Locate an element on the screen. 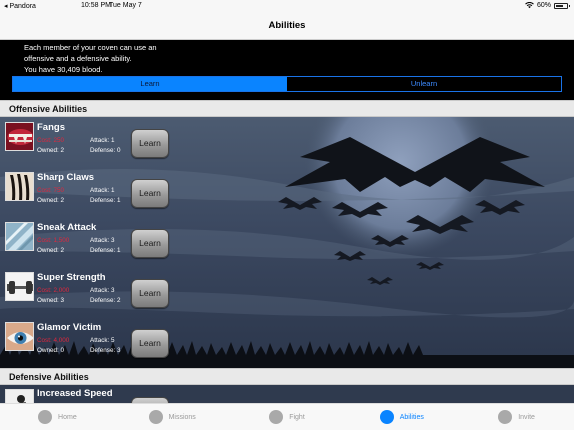 The image size is (574, 430). tab-label: Abilities is located at coordinates (411, 417).